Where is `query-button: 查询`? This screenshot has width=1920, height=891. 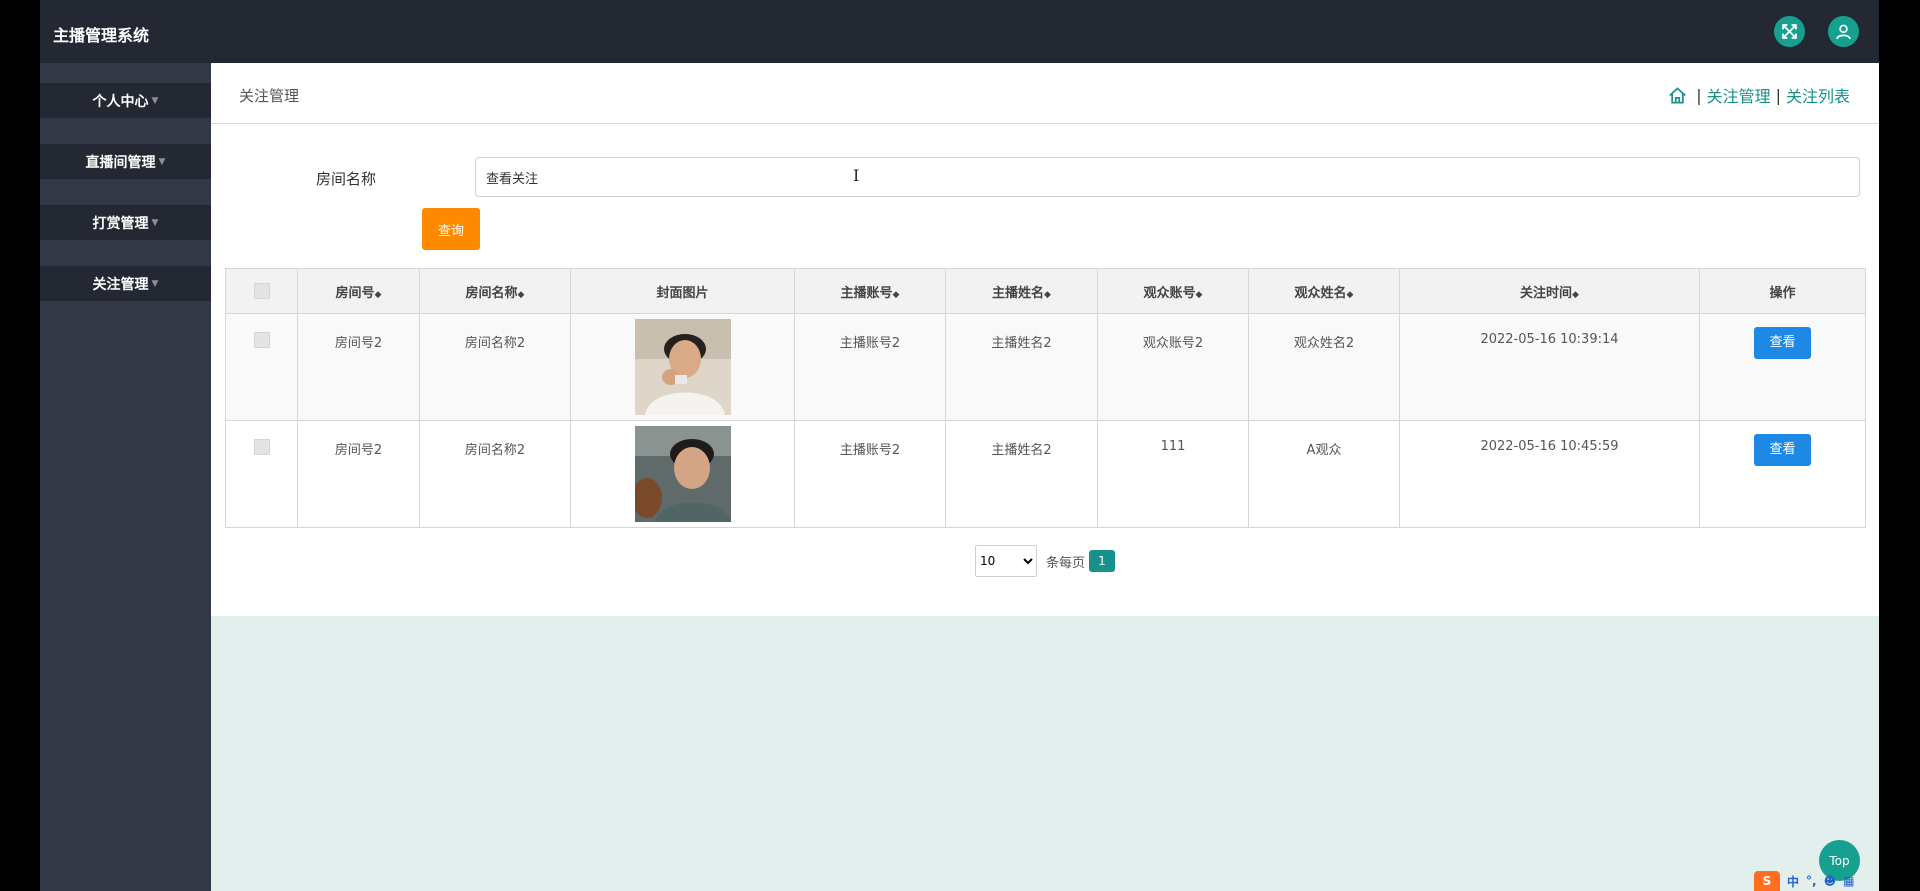 query-button: 查询 is located at coordinates (451, 229).